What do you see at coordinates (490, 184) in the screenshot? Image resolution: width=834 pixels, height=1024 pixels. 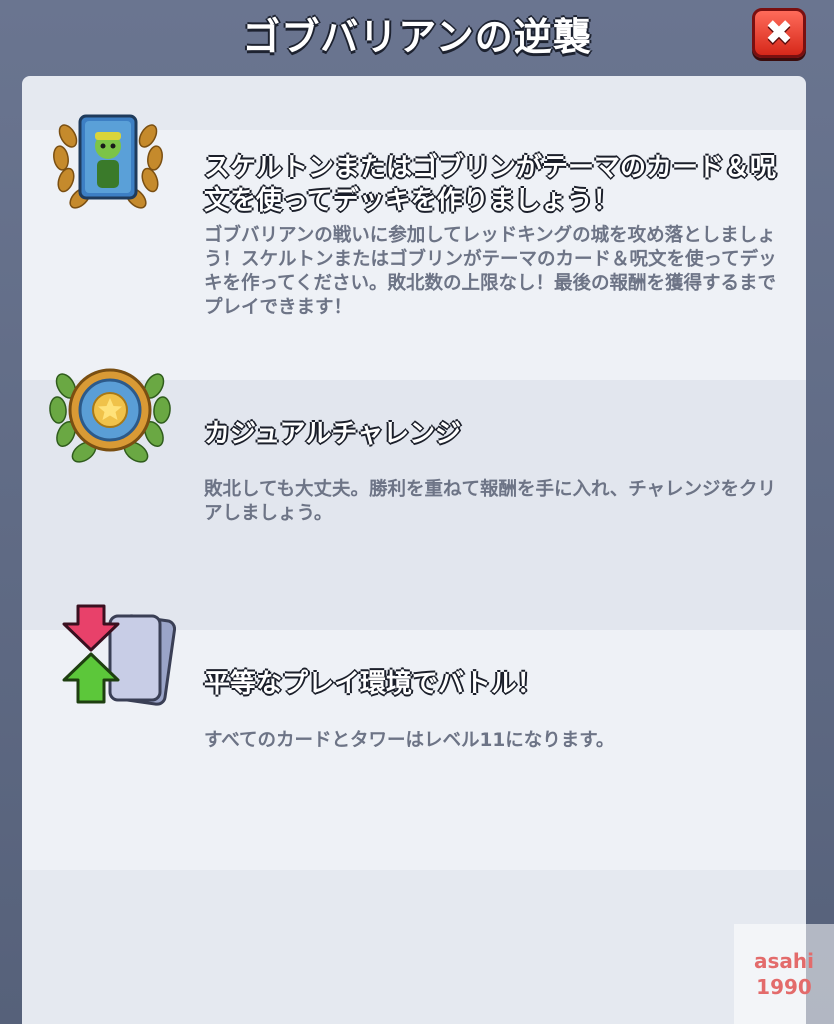 I see `section-1-heading: スケルトンまたはゴブリンがテーマのカード＆呪文を使ってデッキを作りましょう！` at bounding box center [490, 184].